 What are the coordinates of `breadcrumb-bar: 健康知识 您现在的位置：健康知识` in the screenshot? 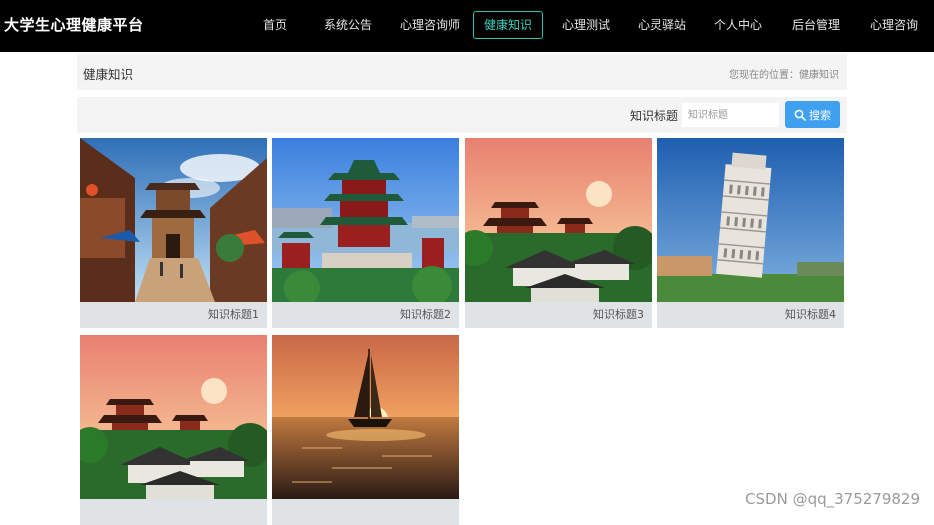 It's located at (462, 72).